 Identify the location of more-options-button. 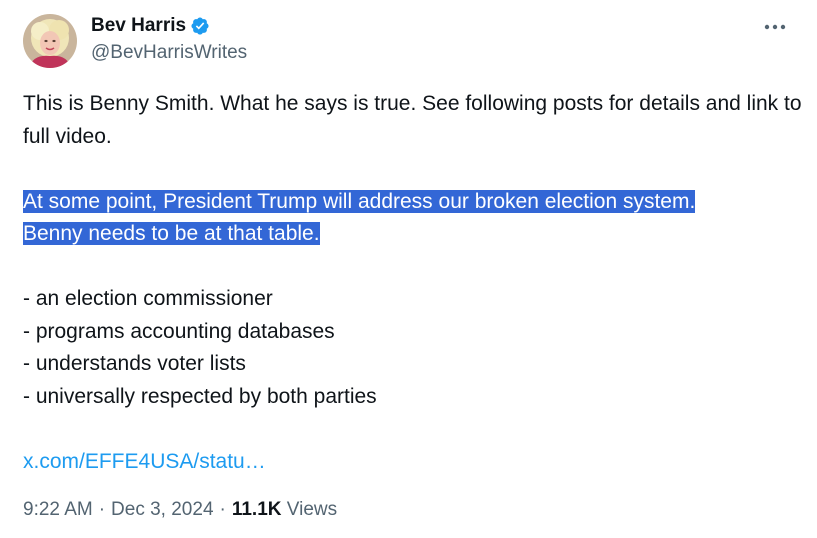
(775, 27).